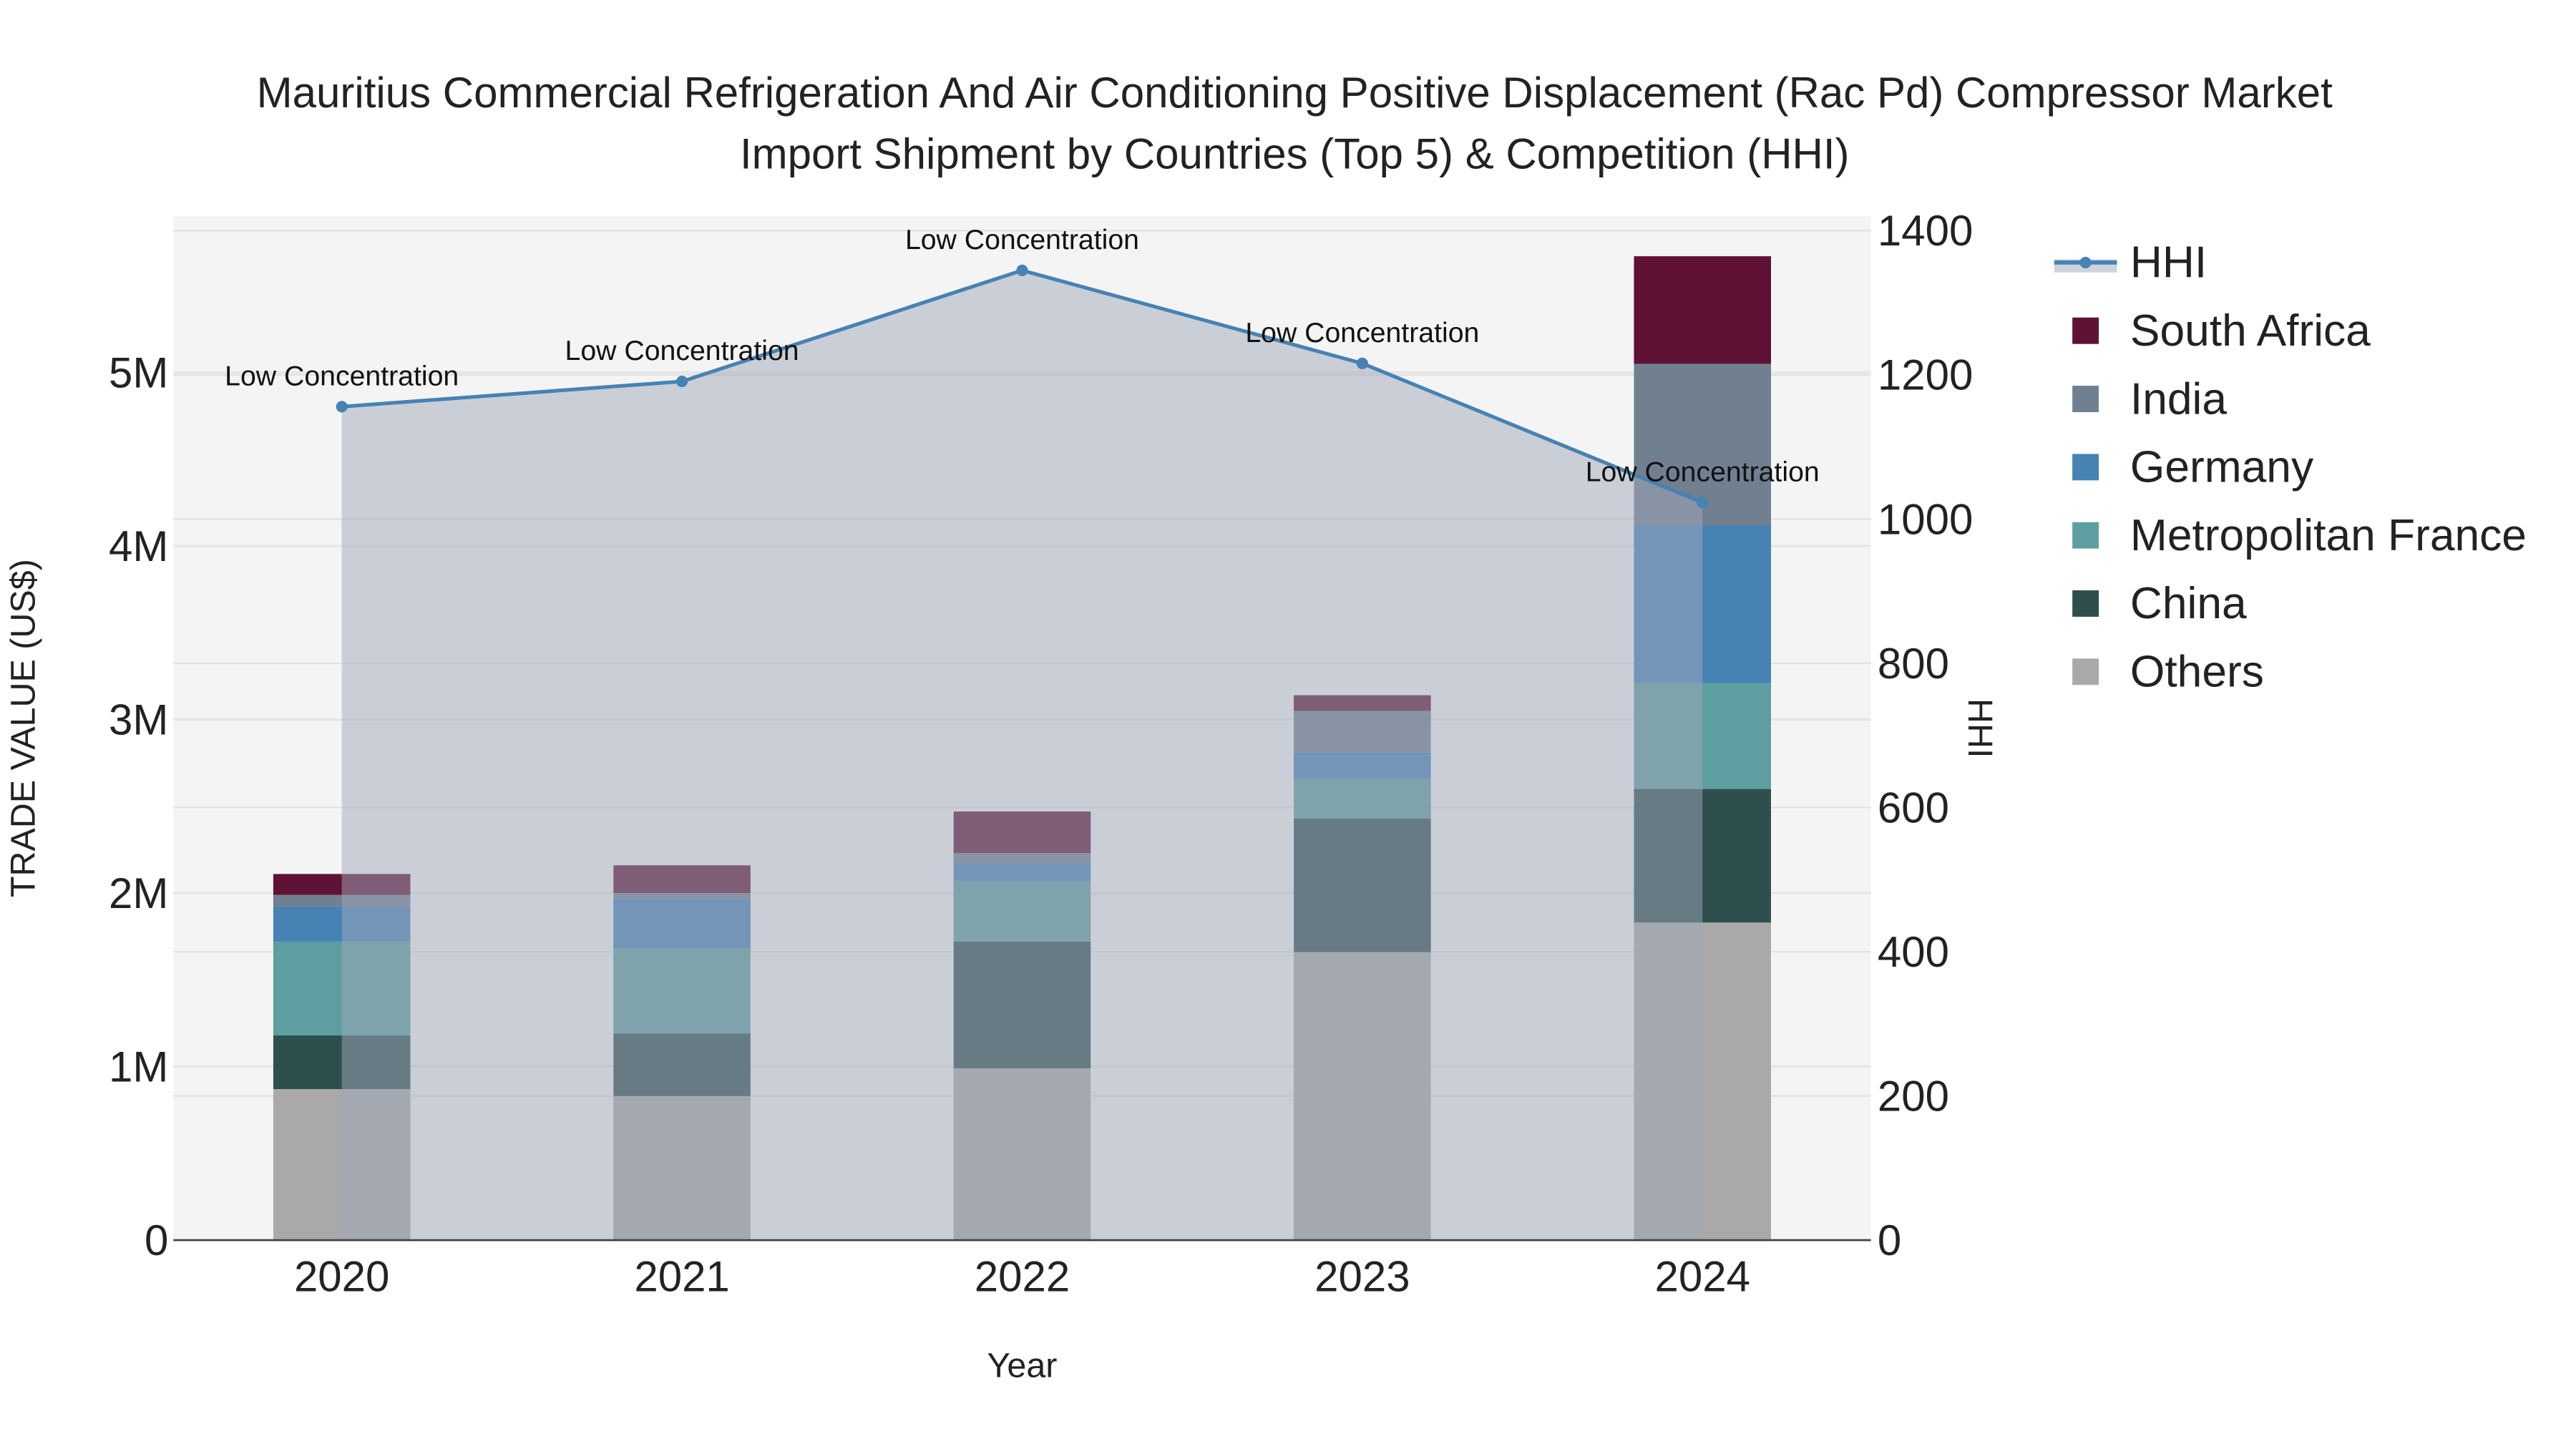 This screenshot has height=1449, width=2576. I want to click on legend-swatch-hhi-marker, so click(2085, 262).